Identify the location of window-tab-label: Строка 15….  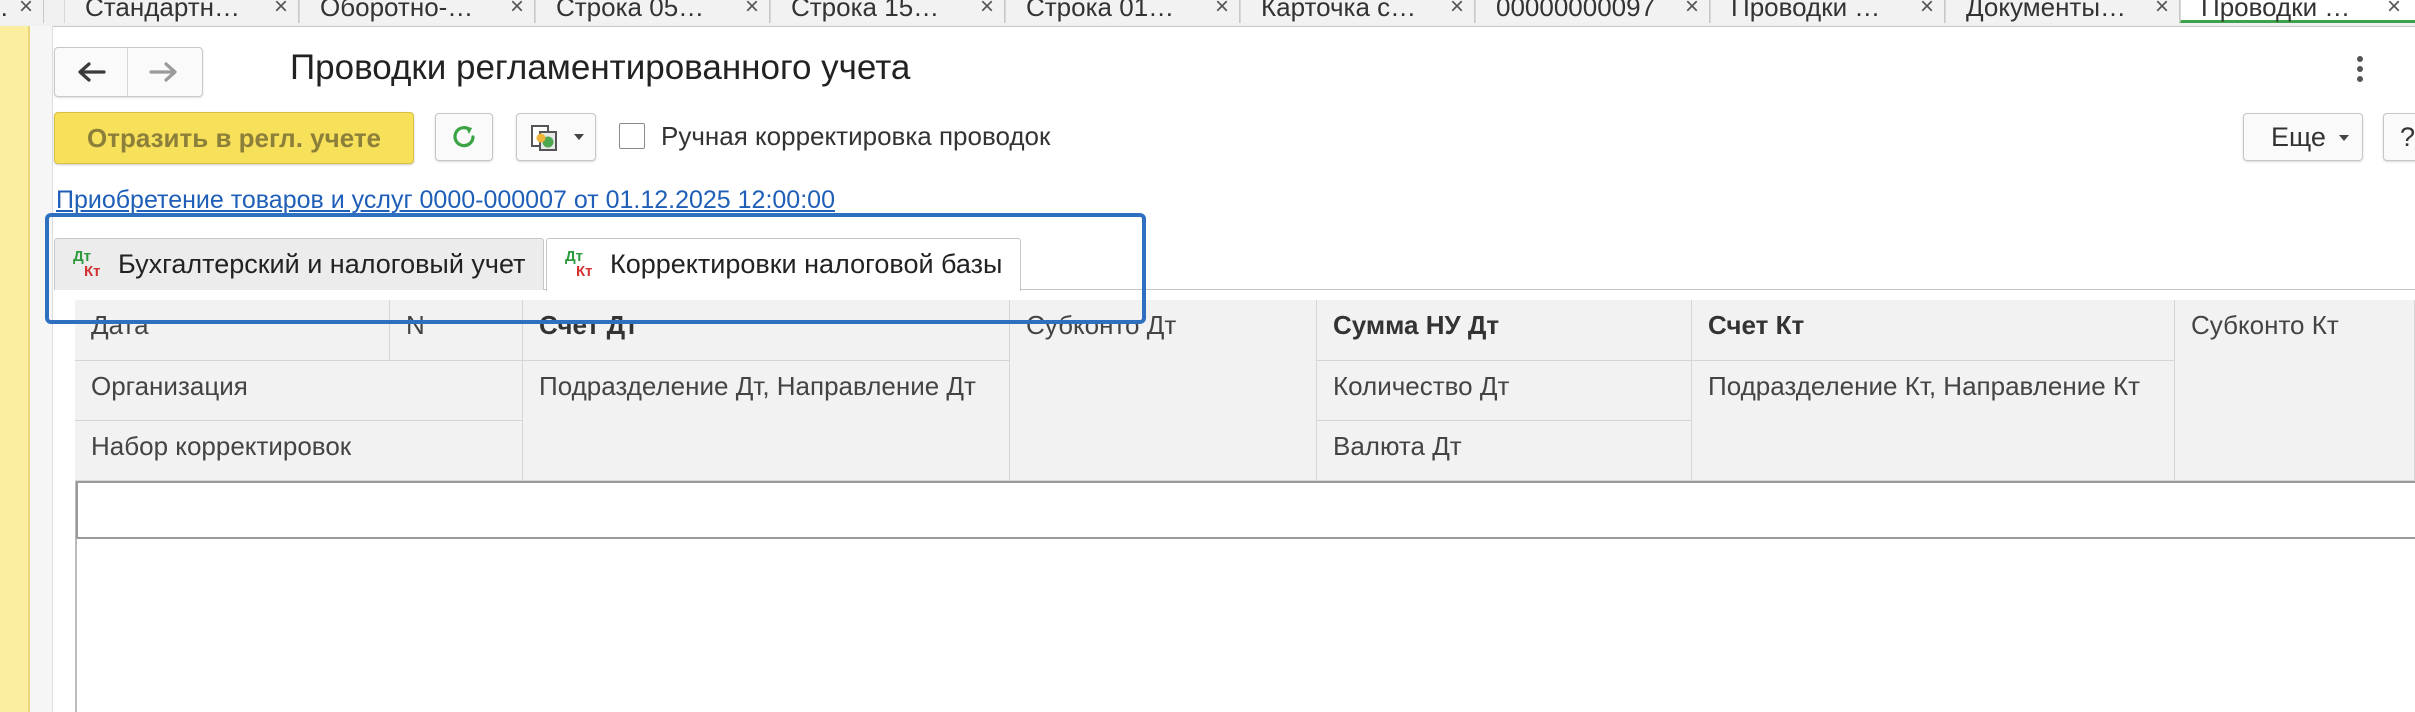
(865, 11).